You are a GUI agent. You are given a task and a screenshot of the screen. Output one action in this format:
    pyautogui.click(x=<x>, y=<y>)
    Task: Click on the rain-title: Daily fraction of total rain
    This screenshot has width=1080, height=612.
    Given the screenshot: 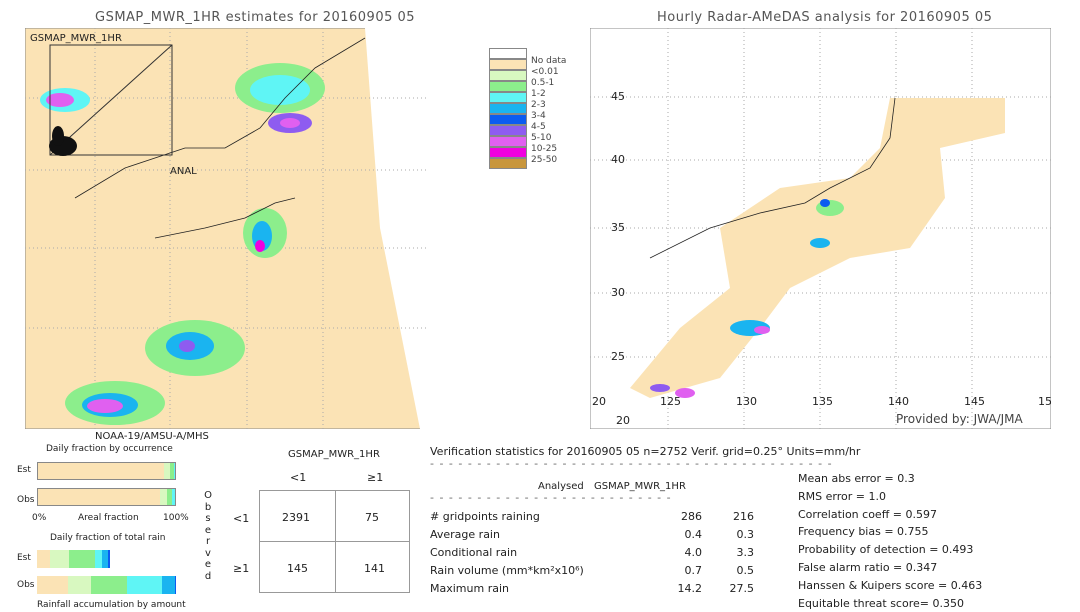 What is the action you would take?
    pyautogui.click(x=108, y=538)
    